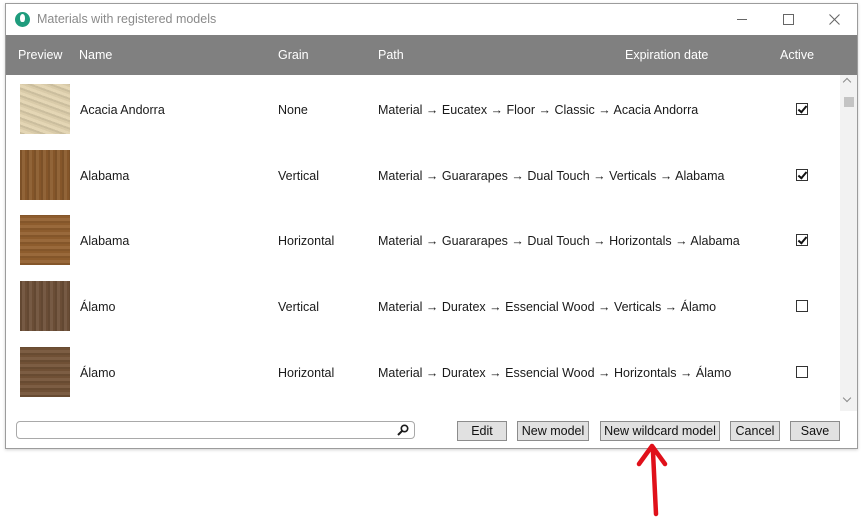  What do you see at coordinates (40, 55) in the screenshot?
I see `column-header-preview: Preview` at bounding box center [40, 55].